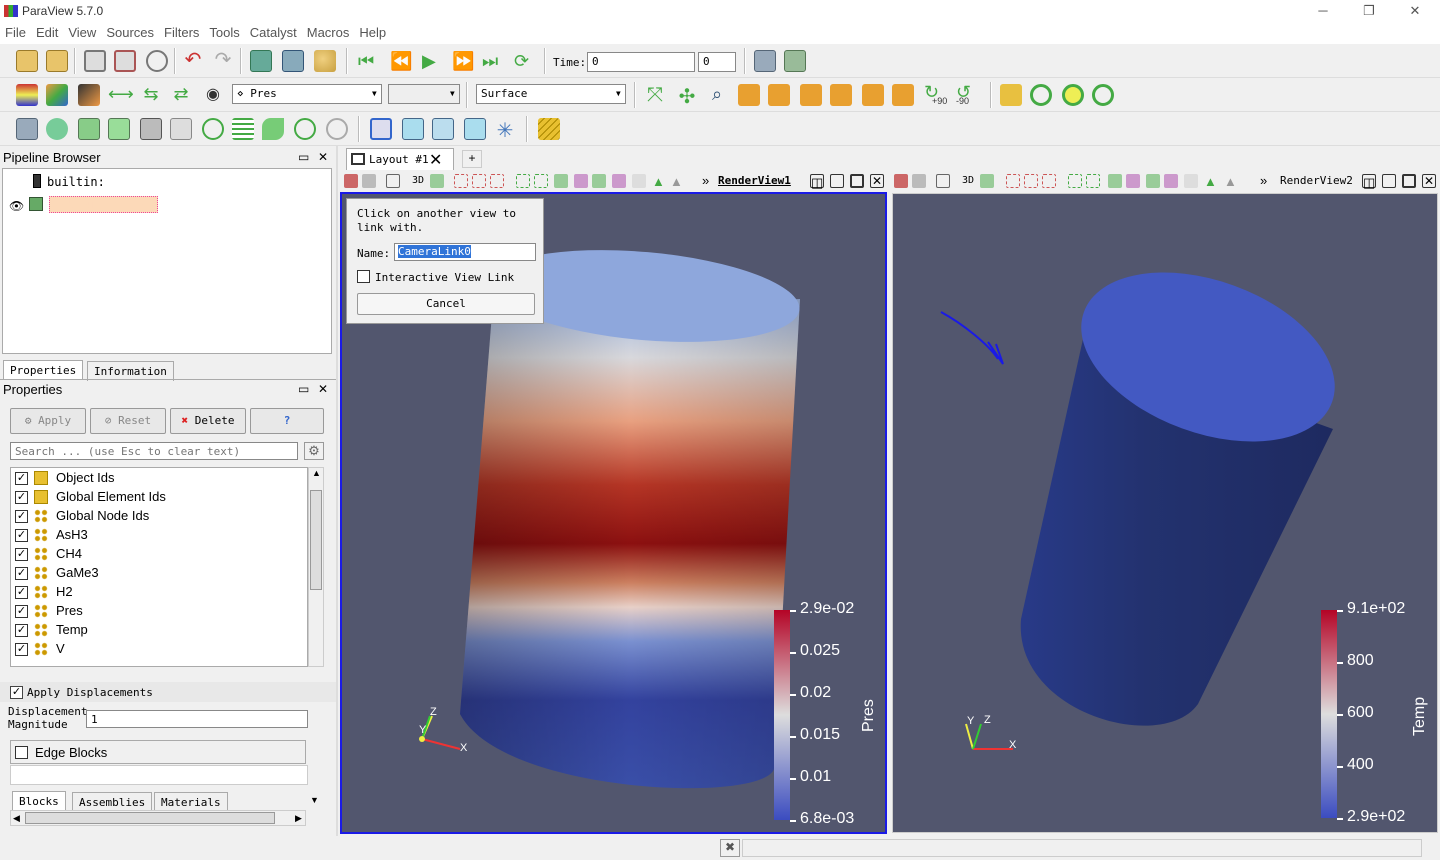 The height and width of the screenshot is (860, 1440). What do you see at coordinates (443, 129) in the screenshot?
I see `plot-selection-icon` at bounding box center [443, 129].